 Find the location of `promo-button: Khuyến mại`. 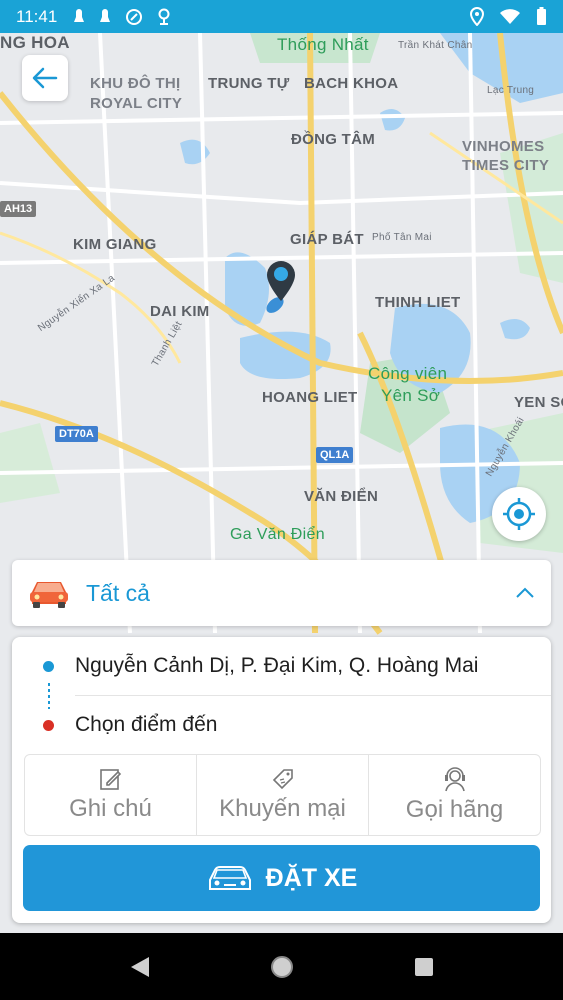

promo-button: Khuyến mại is located at coordinates (283, 795).